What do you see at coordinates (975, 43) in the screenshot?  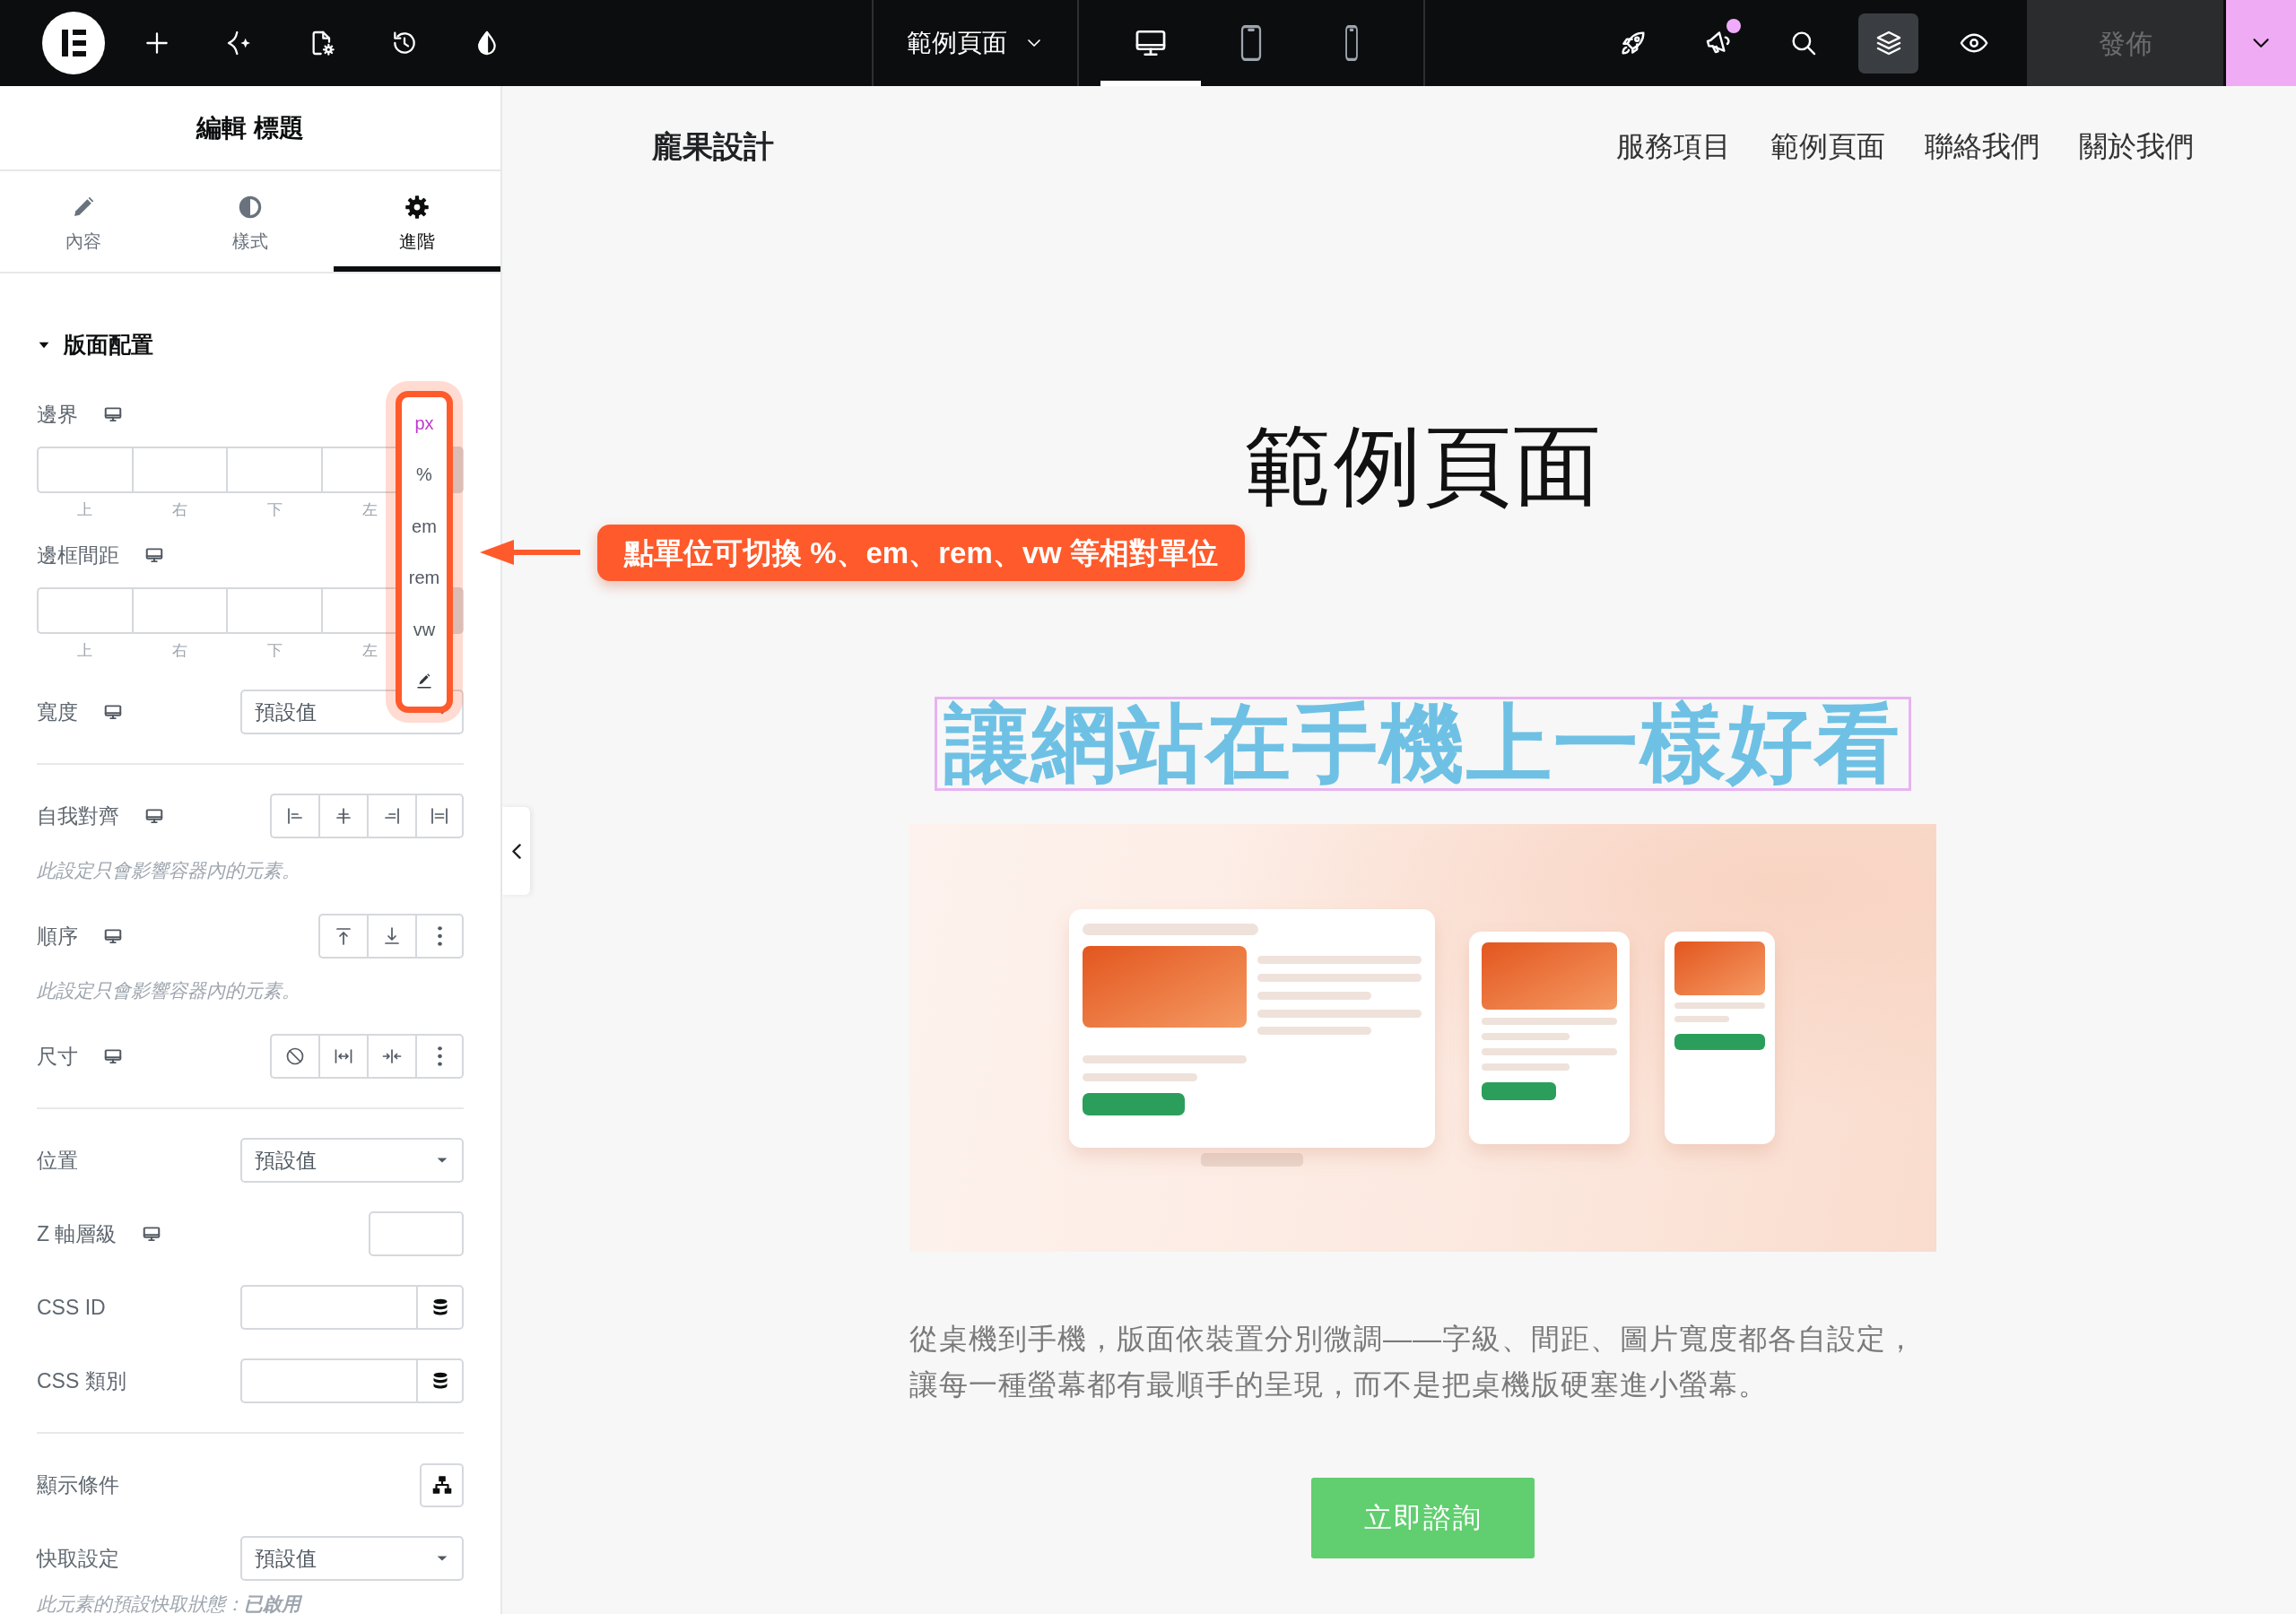 I see `page-menu-button: 範例頁面` at bounding box center [975, 43].